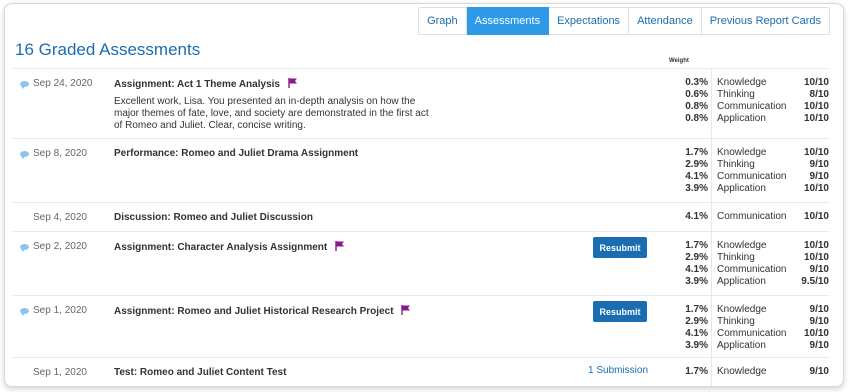  Describe the element at coordinates (60, 217) in the screenshot. I see `assessment-date: Sep 4, 2020` at that location.